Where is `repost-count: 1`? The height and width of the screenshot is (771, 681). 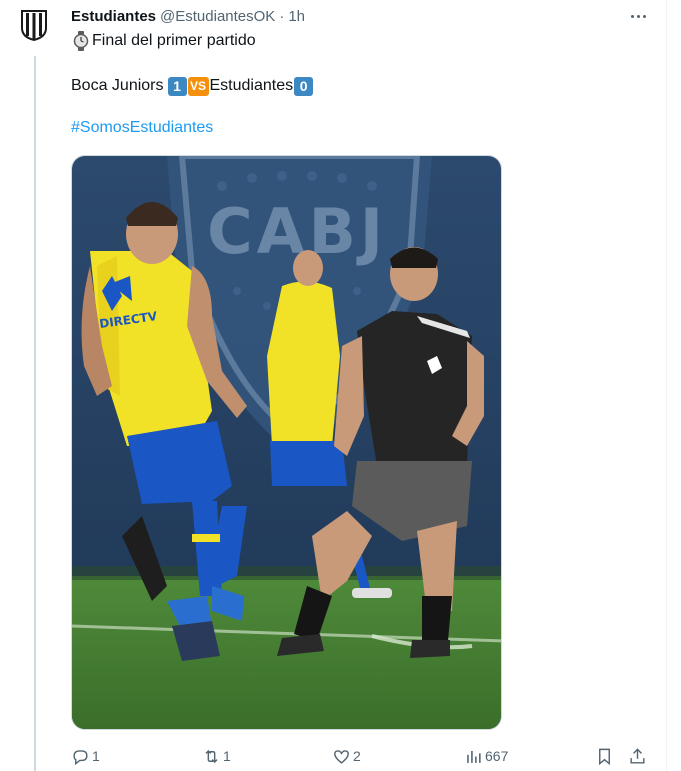 repost-count: 1 is located at coordinates (227, 756).